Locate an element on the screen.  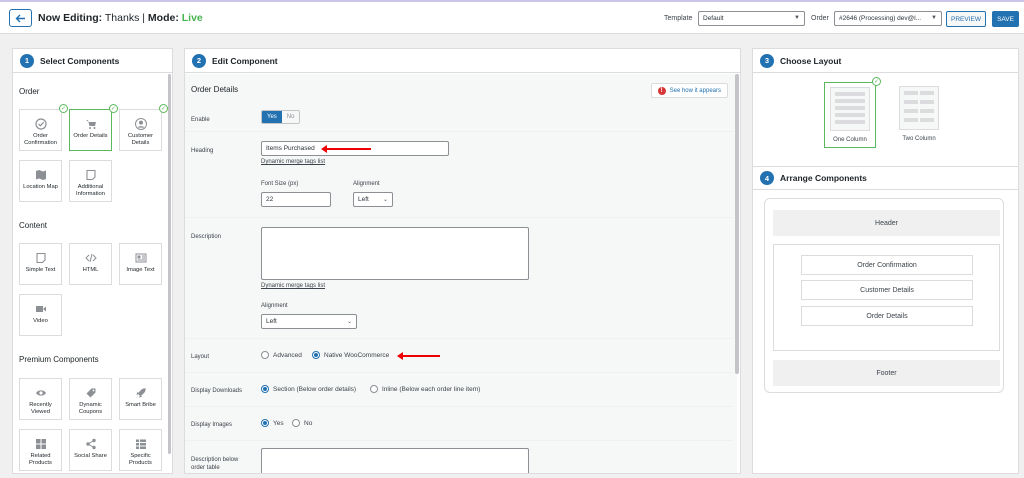
tag-icon is located at coordinates (90, 393).